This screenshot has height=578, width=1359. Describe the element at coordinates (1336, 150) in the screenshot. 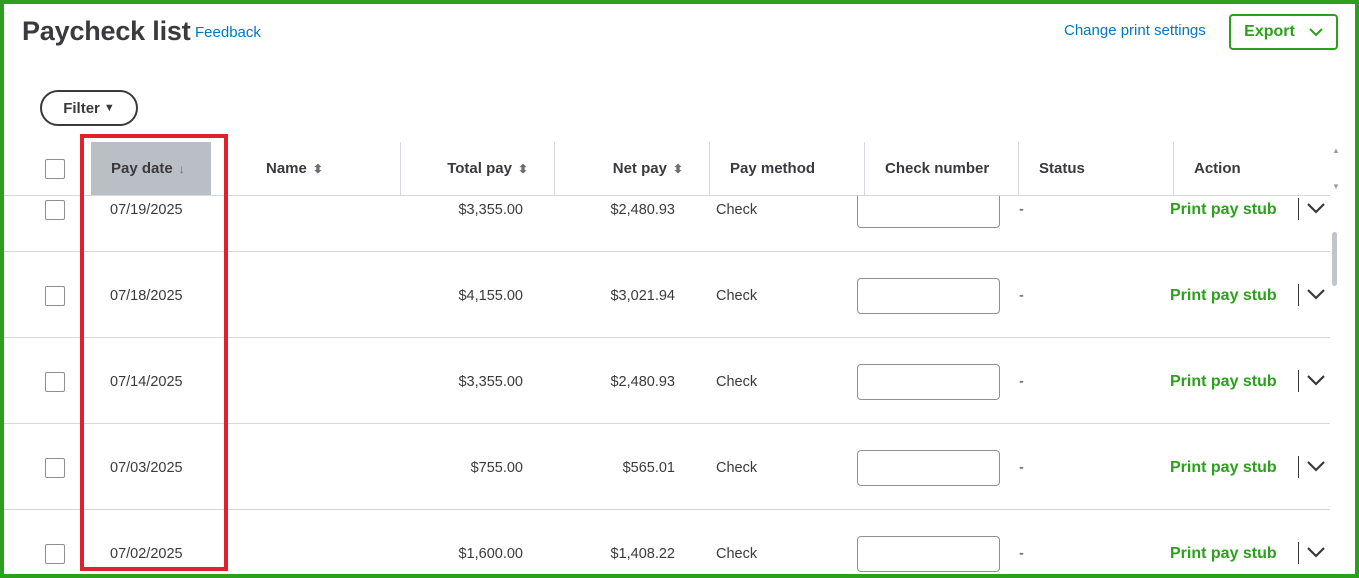

I see `scroll-up-icon: ▲` at that location.